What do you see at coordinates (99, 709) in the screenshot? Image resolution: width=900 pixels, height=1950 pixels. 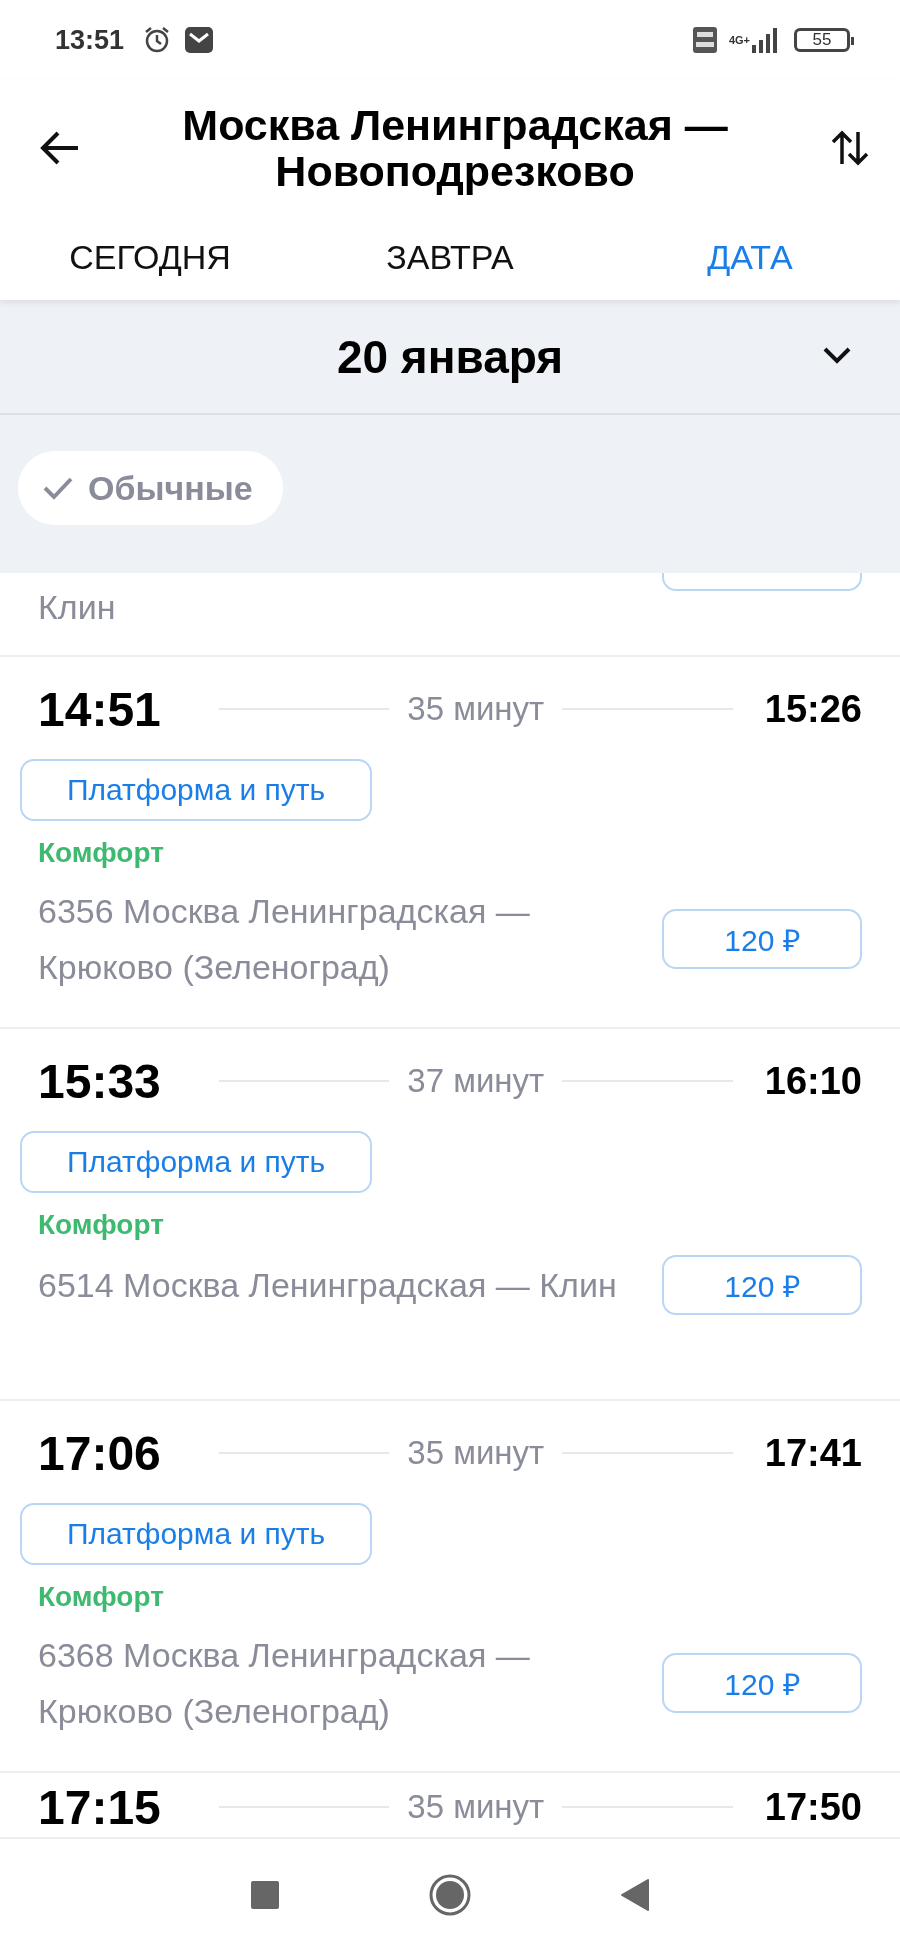 I see `departure-time: 14:51` at bounding box center [99, 709].